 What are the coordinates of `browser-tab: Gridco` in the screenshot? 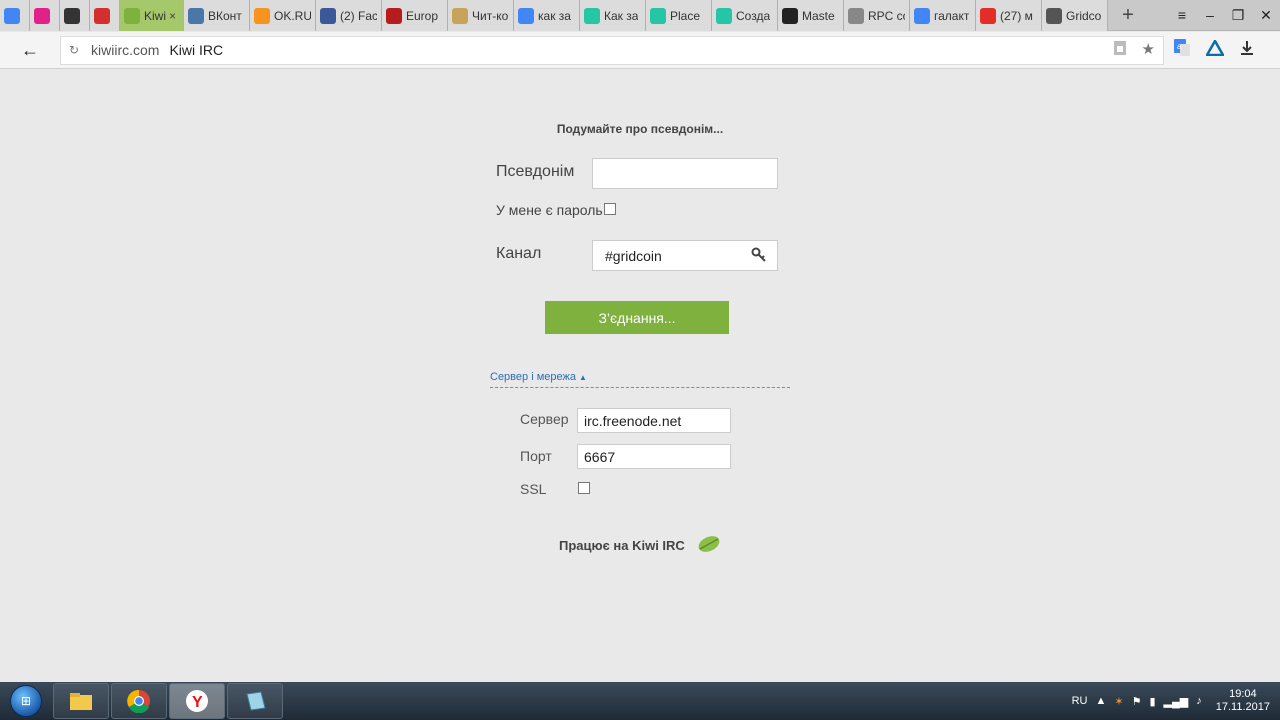 It's located at (1075, 15).